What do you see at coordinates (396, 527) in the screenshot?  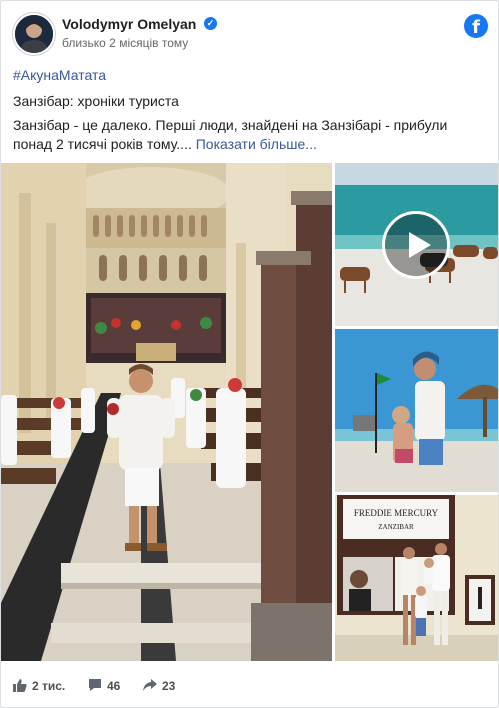 I see `mercury-sign-line2: ZANZIBAR` at bounding box center [396, 527].